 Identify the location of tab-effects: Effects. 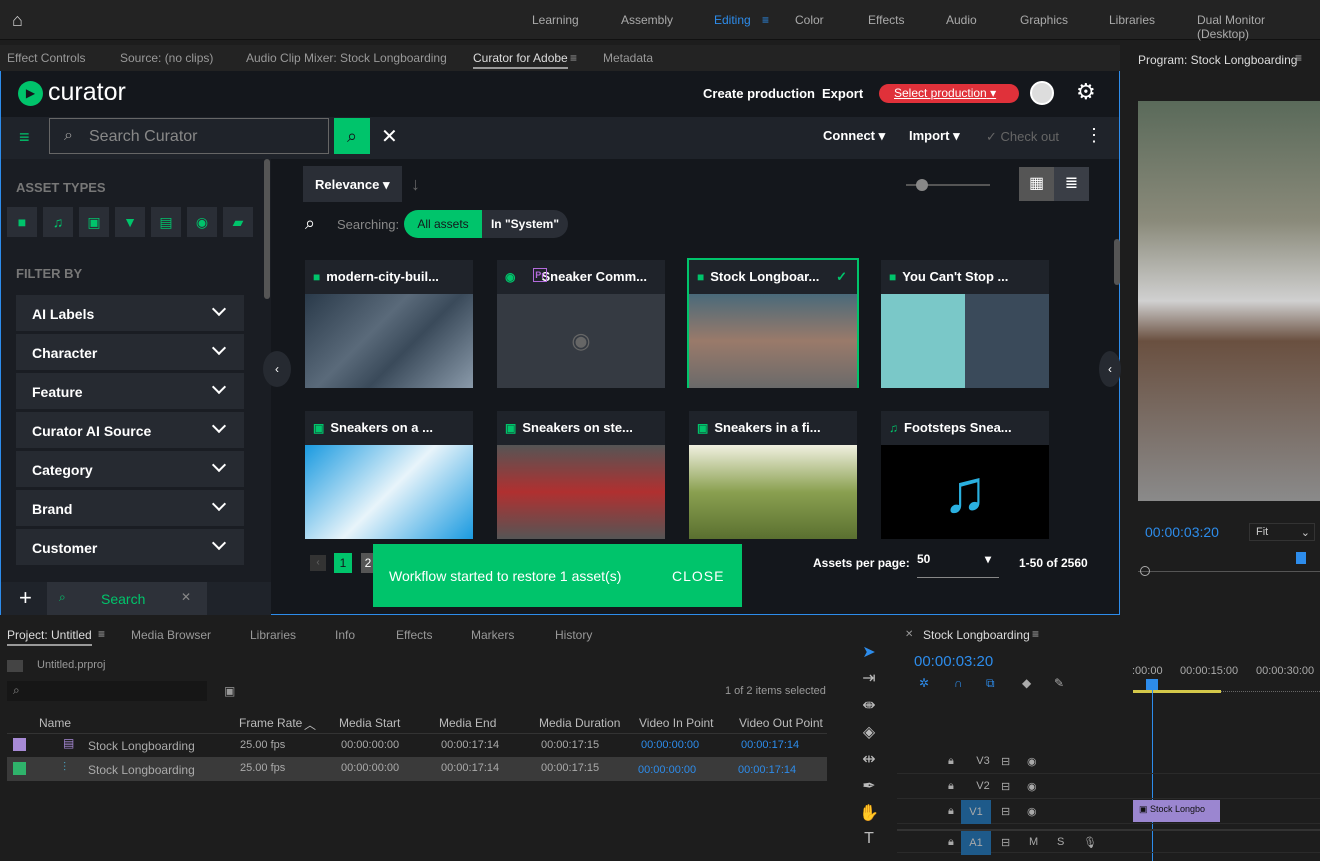
(414, 635).